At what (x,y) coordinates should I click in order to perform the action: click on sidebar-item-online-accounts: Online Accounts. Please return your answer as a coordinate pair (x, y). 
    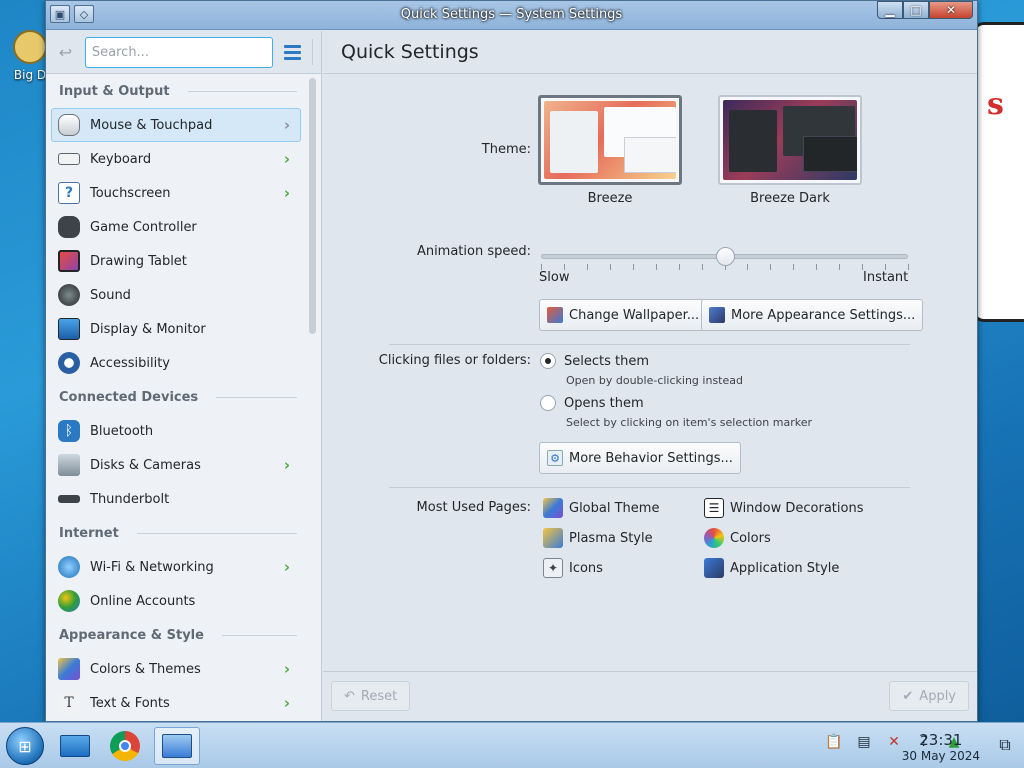
    Looking at the image, I should click on (176, 601).